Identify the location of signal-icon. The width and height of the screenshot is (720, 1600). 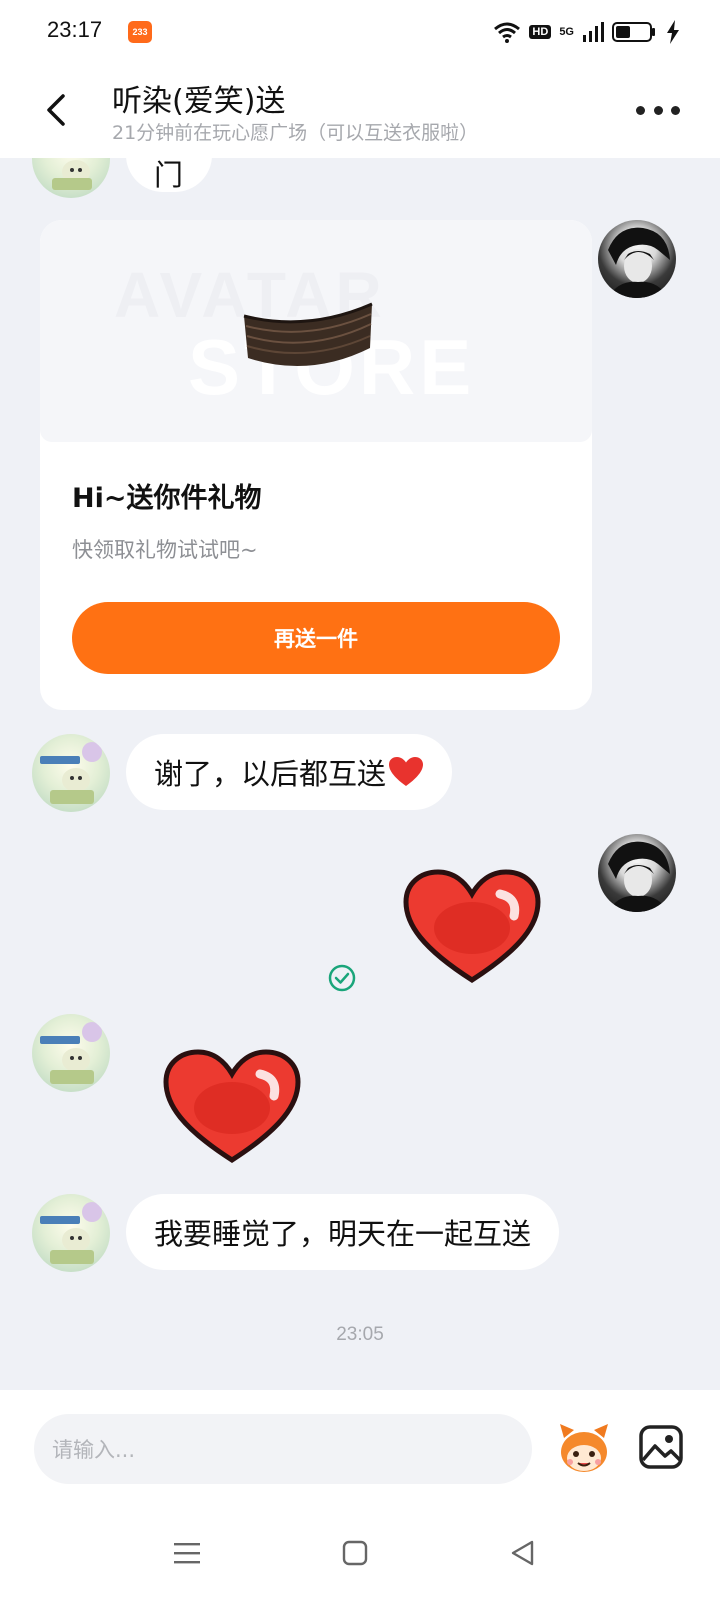
(593, 32).